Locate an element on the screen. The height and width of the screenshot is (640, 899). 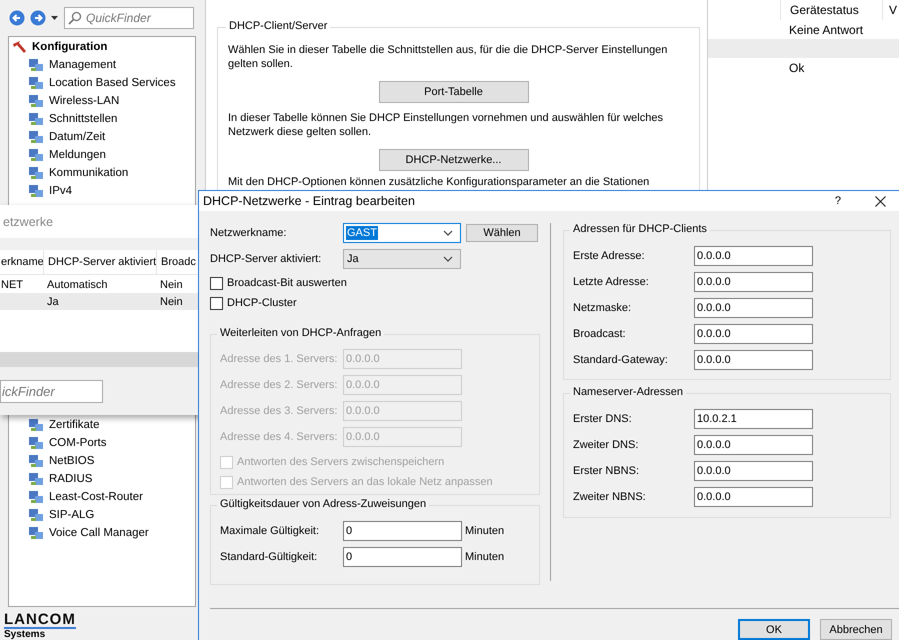
group-title: DHCP-Client/Server is located at coordinates (278, 26).